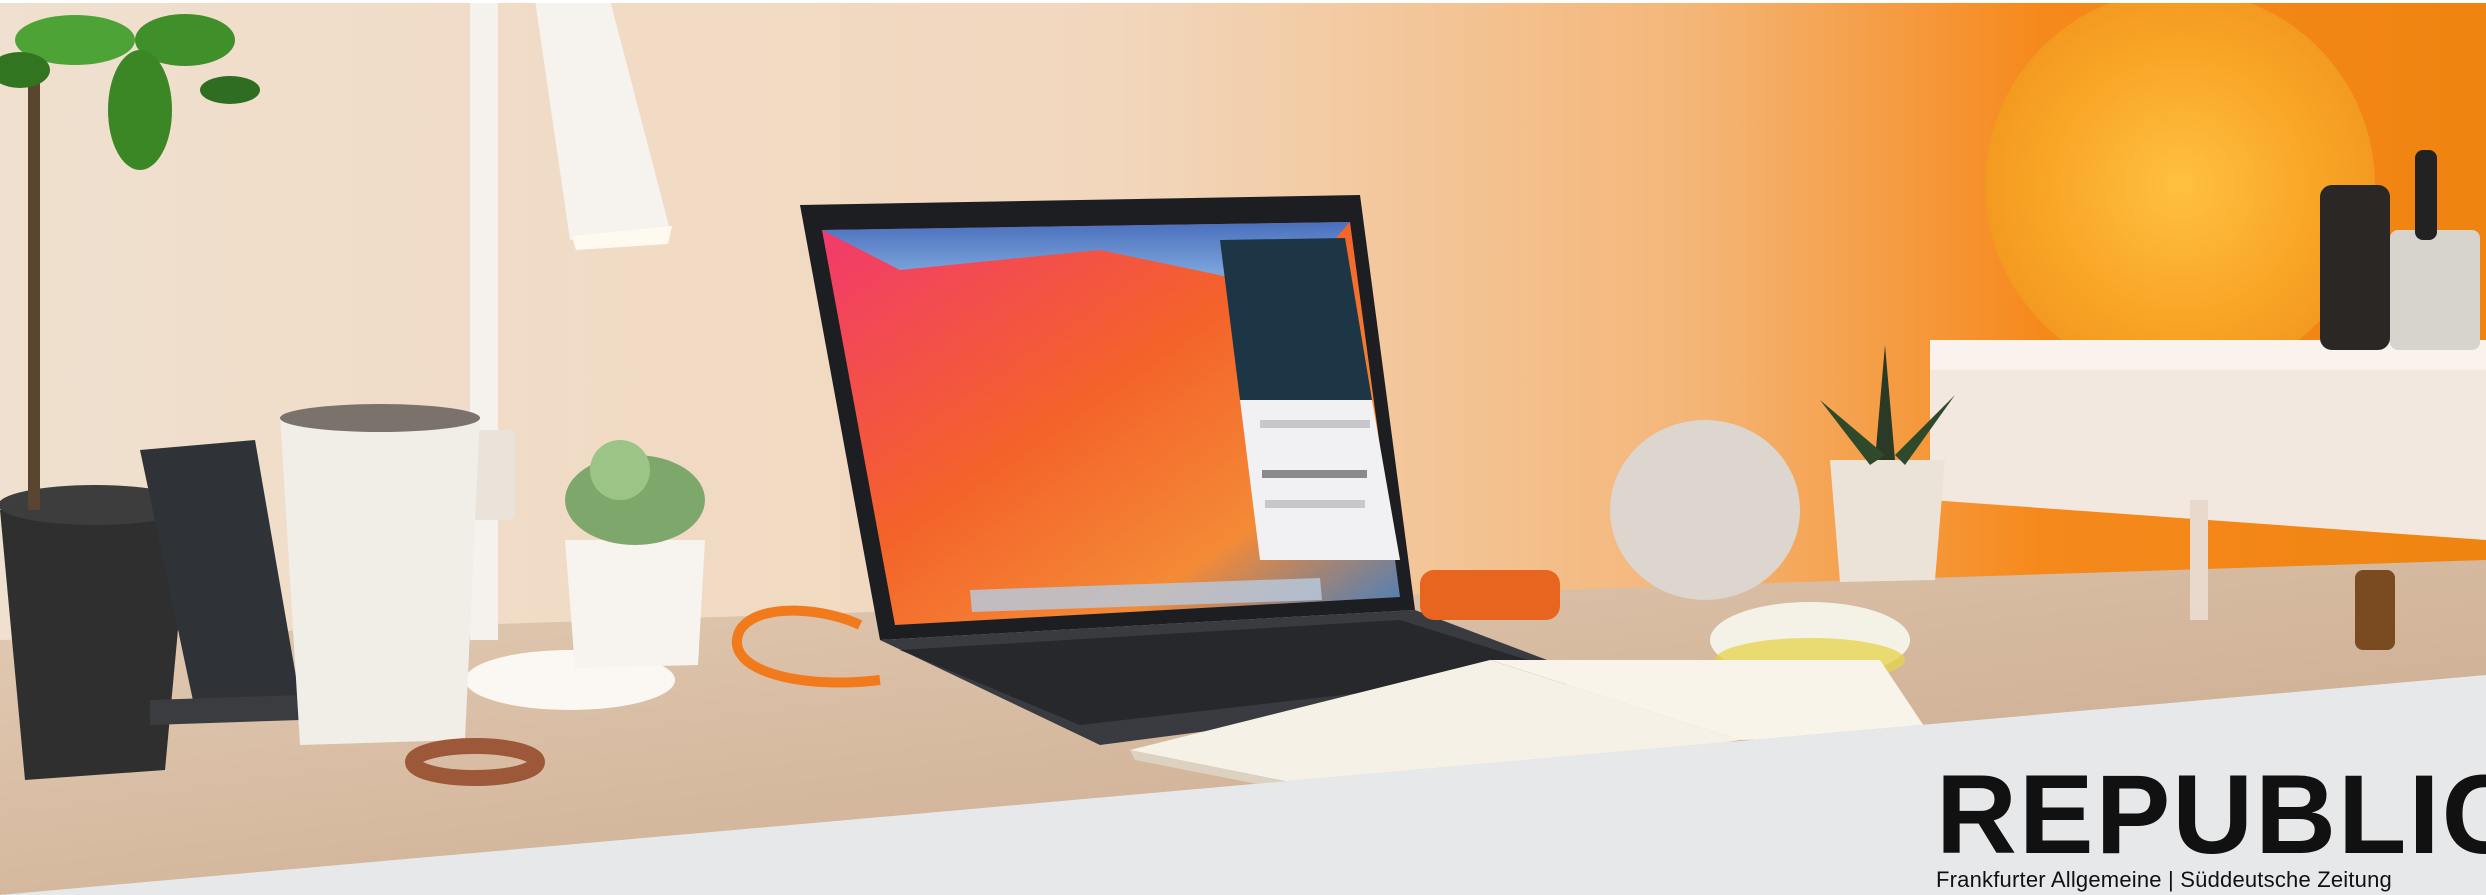  Describe the element at coordinates (2211, 814) in the screenshot. I see `brand-logo: REPUBLIC` at that location.